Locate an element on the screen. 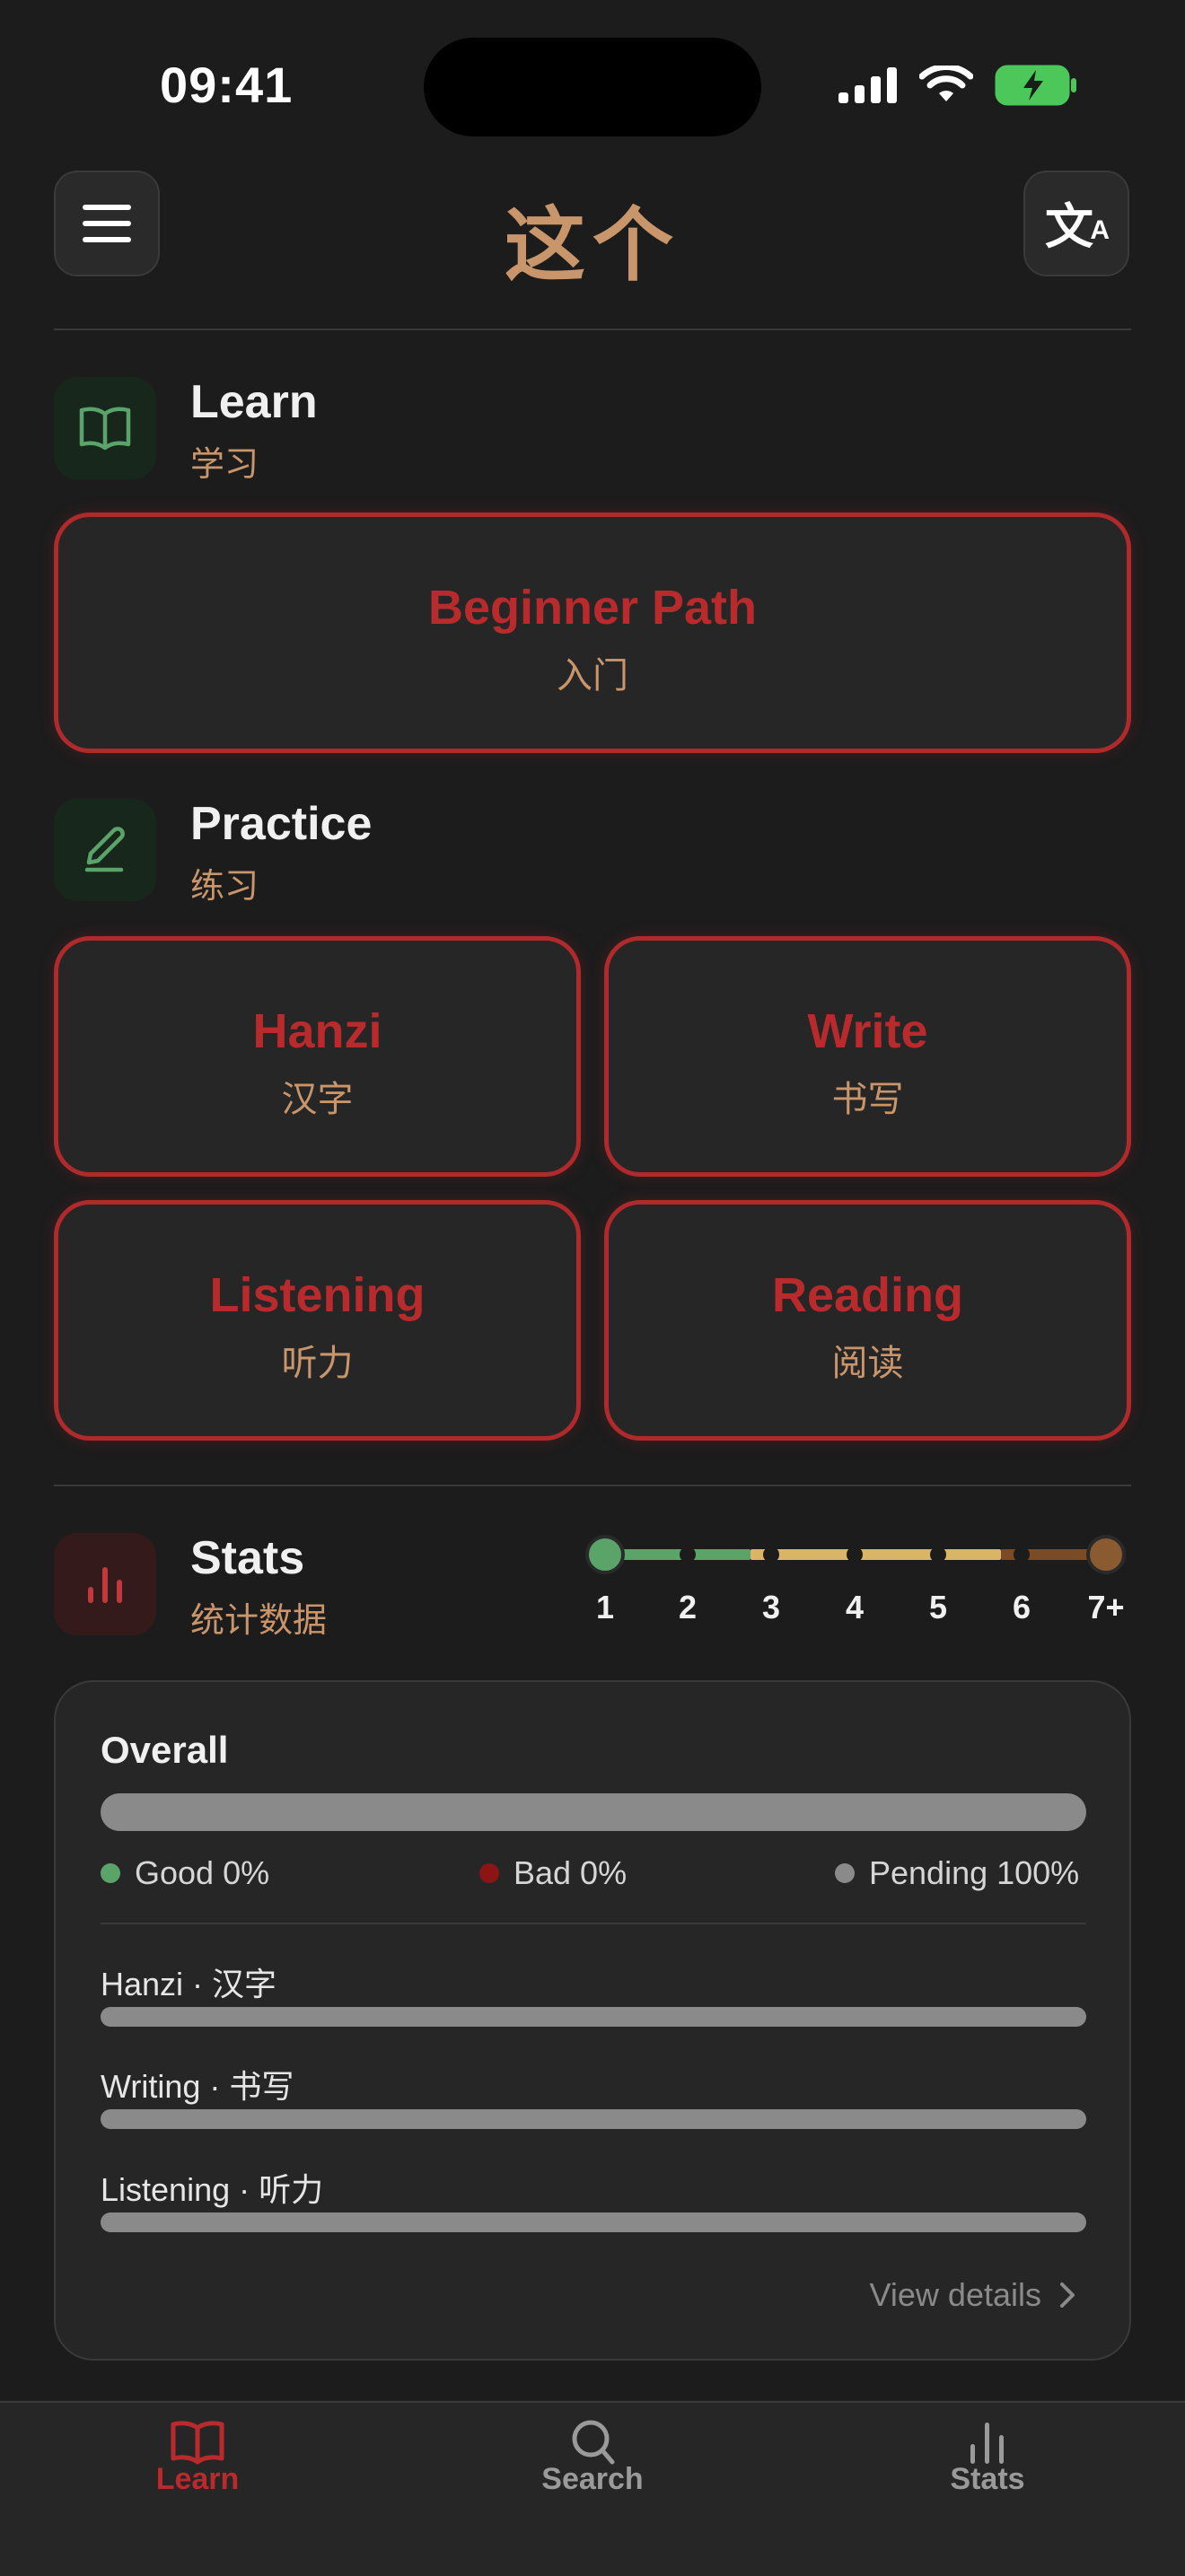  beginner-path-card: Beginner Path 入门 is located at coordinates (592, 633).